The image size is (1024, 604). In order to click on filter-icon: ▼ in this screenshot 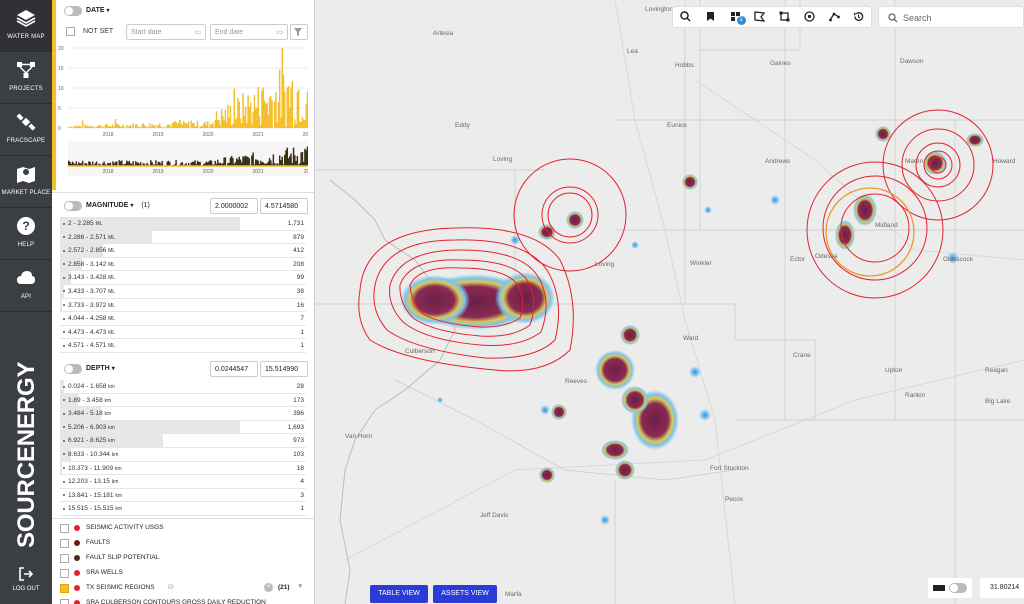, I will do `click(300, 586)`.